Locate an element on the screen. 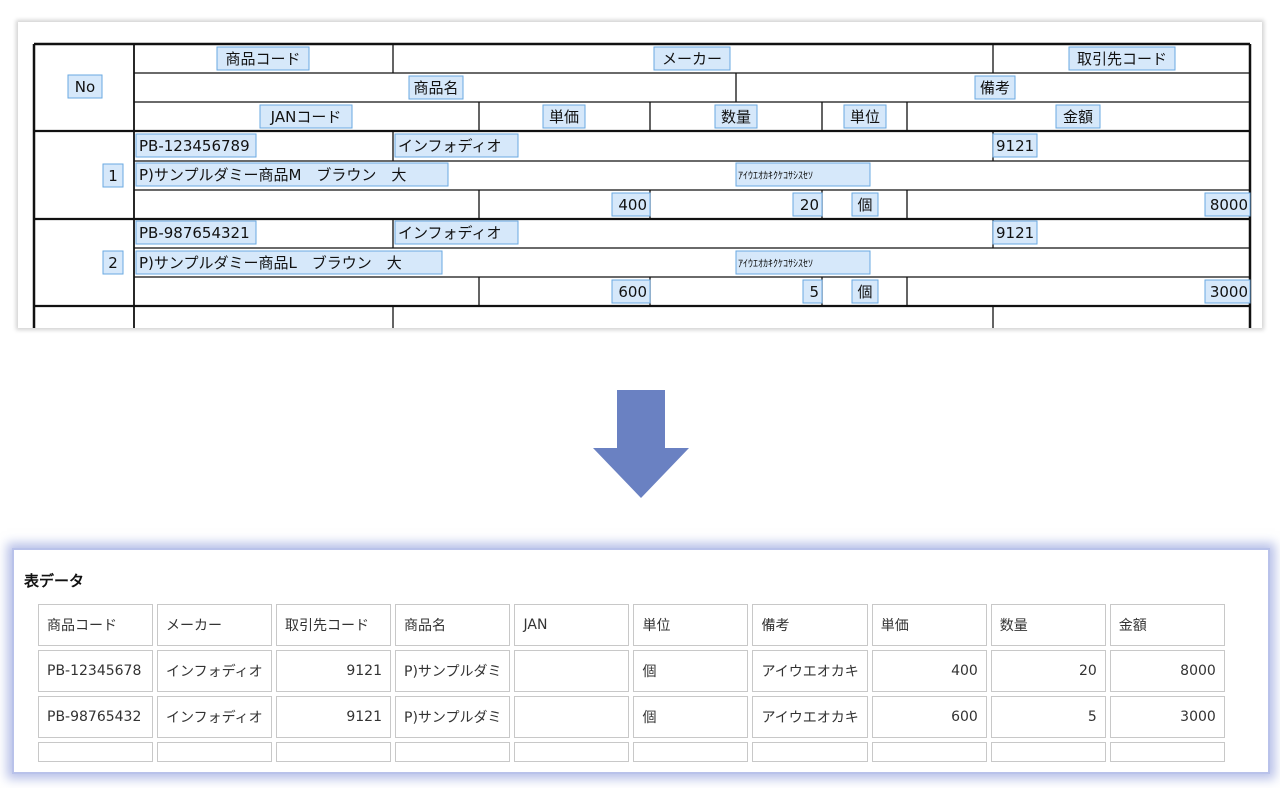 This screenshot has height=788, width=1280. header-amount: 金額 is located at coordinates (1078, 117).